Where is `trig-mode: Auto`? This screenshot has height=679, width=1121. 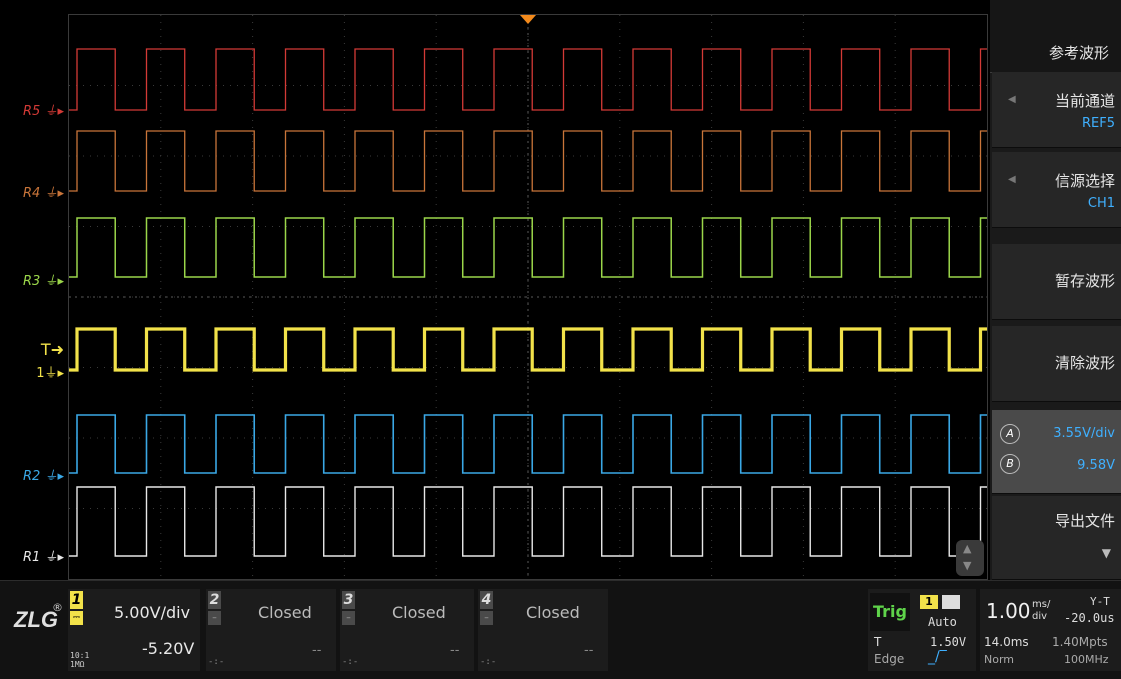
trig-mode: Auto is located at coordinates (942, 622).